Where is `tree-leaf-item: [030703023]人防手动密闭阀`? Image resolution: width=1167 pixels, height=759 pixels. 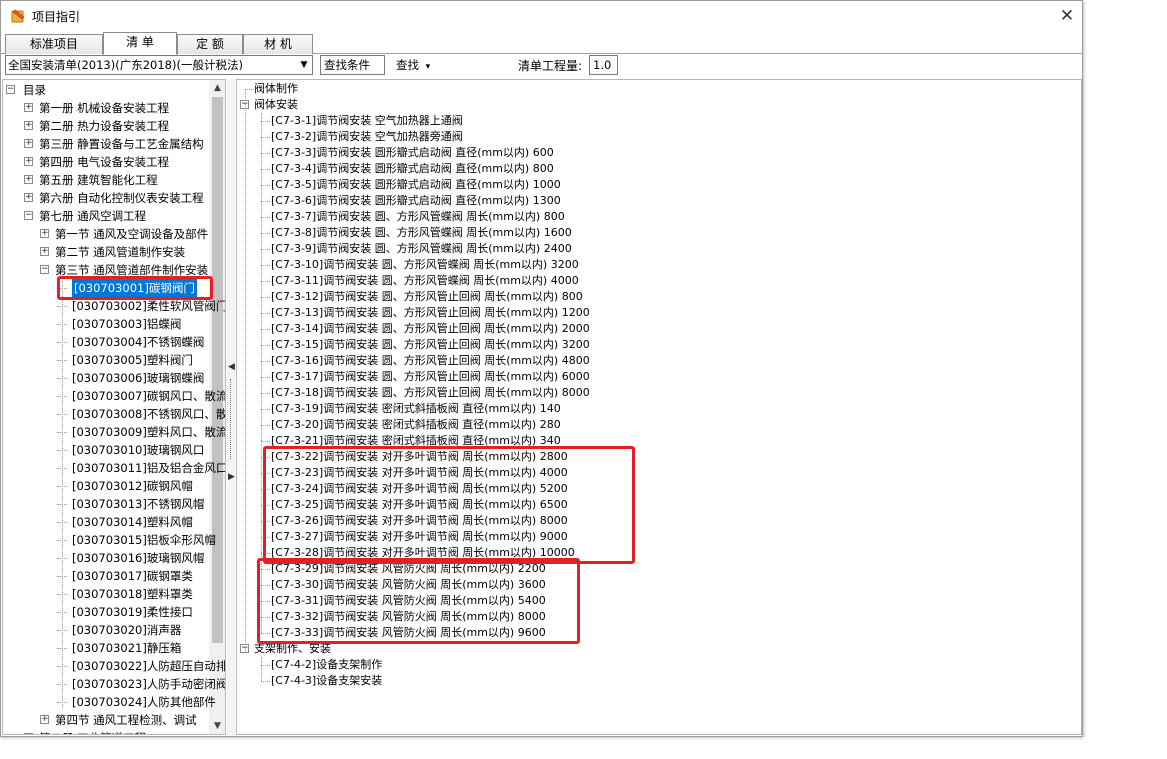
tree-leaf-item: [030703023]人防手动密闭阀 is located at coordinates (114, 684).